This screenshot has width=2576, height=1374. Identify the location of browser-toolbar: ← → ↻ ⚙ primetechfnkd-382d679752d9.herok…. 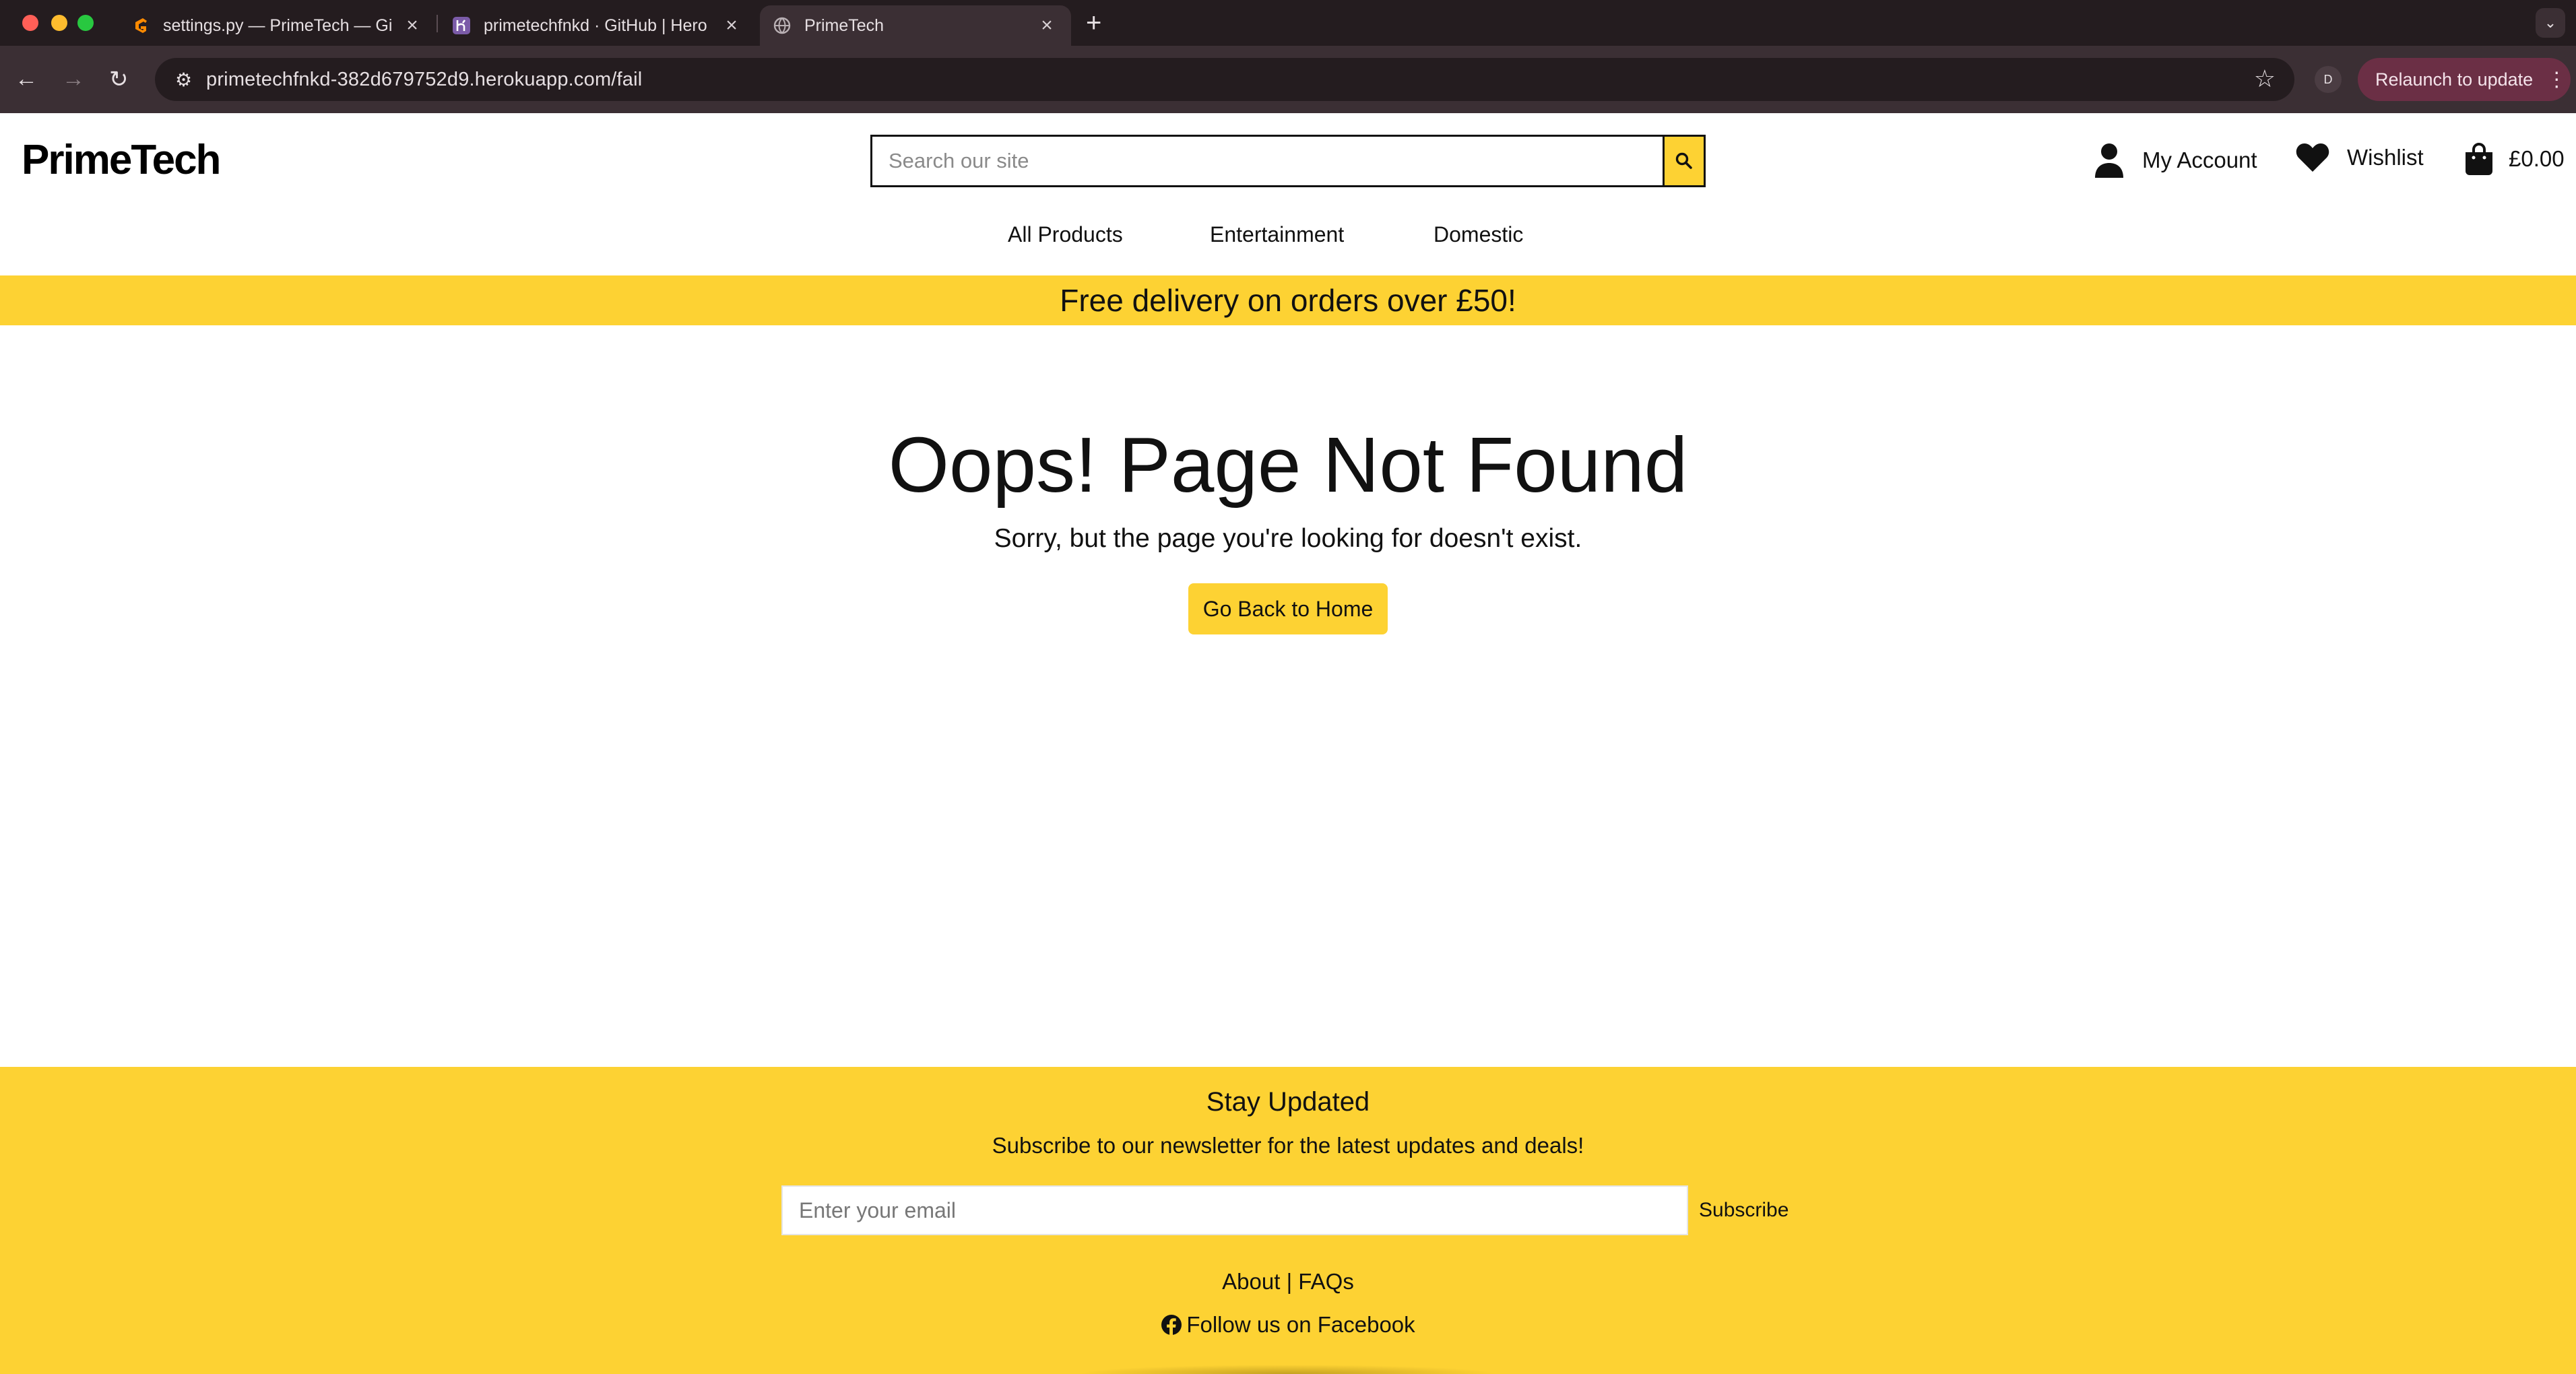
(1288, 79).